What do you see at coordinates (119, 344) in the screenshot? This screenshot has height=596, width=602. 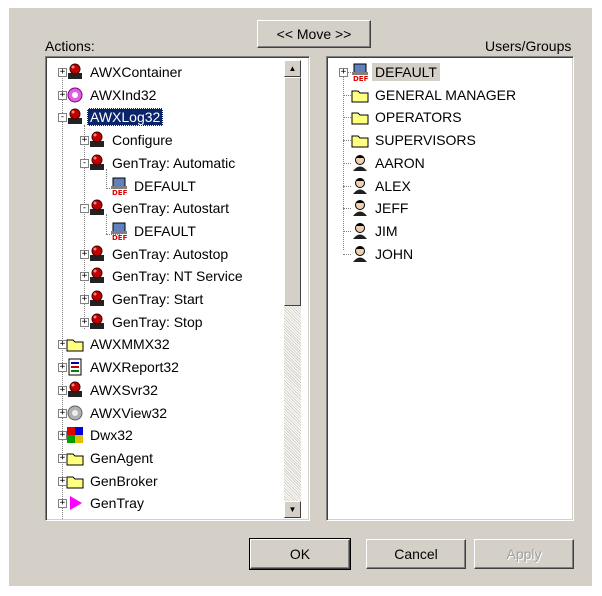 I see `tree-item-action: AWXMMX32` at bounding box center [119, 344].